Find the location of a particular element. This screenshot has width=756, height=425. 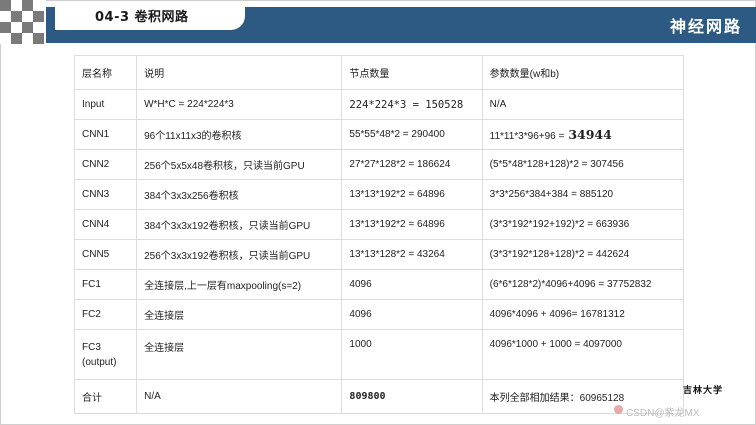

cell-layer: FC3 (output) is located at coordinates (105, 354).